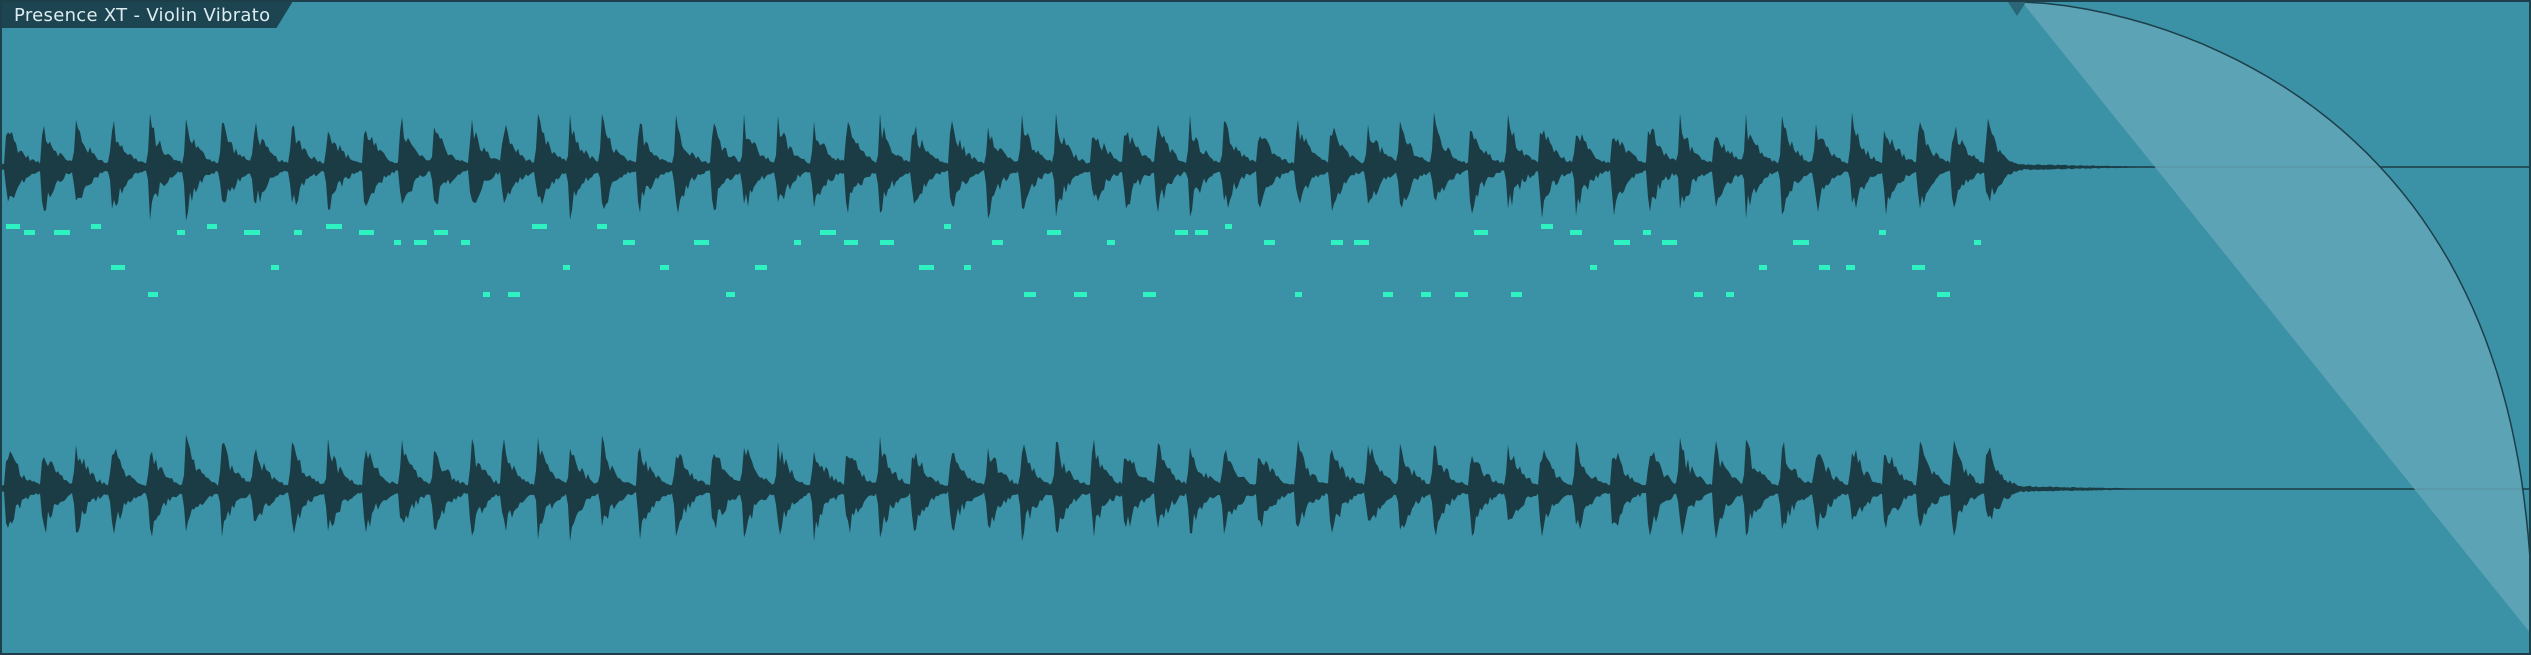 Image resolution: width=2531 pixels, height=655 pixels. Describe the element at coordinates (993, 260) in the screenshot. I see `midi-notes-layer` at that location.